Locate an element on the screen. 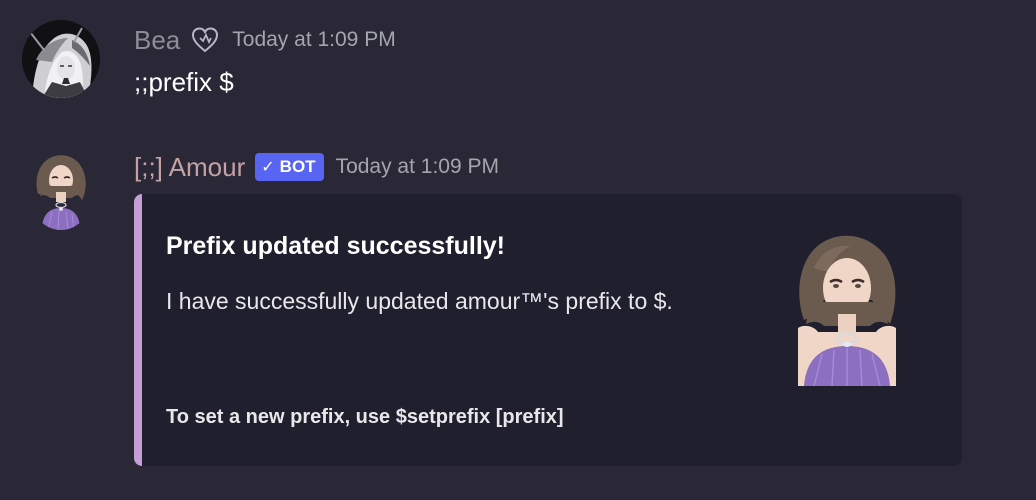 The image size is (1036, 500). embed-thumbnail-image is located at coordinates (847, 307).